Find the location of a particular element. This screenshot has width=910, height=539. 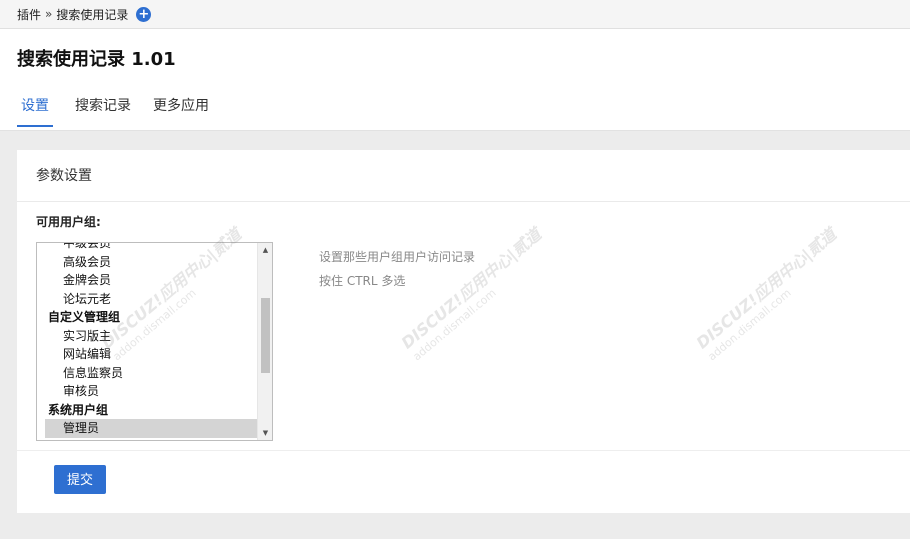

breadcrumb-current: 搜索使用记录 is located at coordinates (92, 14).